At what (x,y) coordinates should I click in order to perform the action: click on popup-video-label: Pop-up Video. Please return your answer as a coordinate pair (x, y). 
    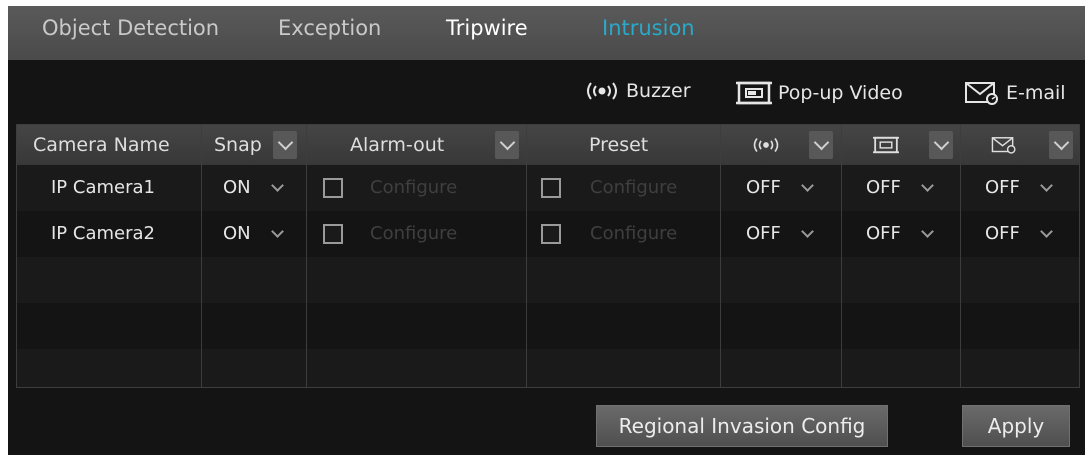
    Looking at the image, I should click on (840, 93).